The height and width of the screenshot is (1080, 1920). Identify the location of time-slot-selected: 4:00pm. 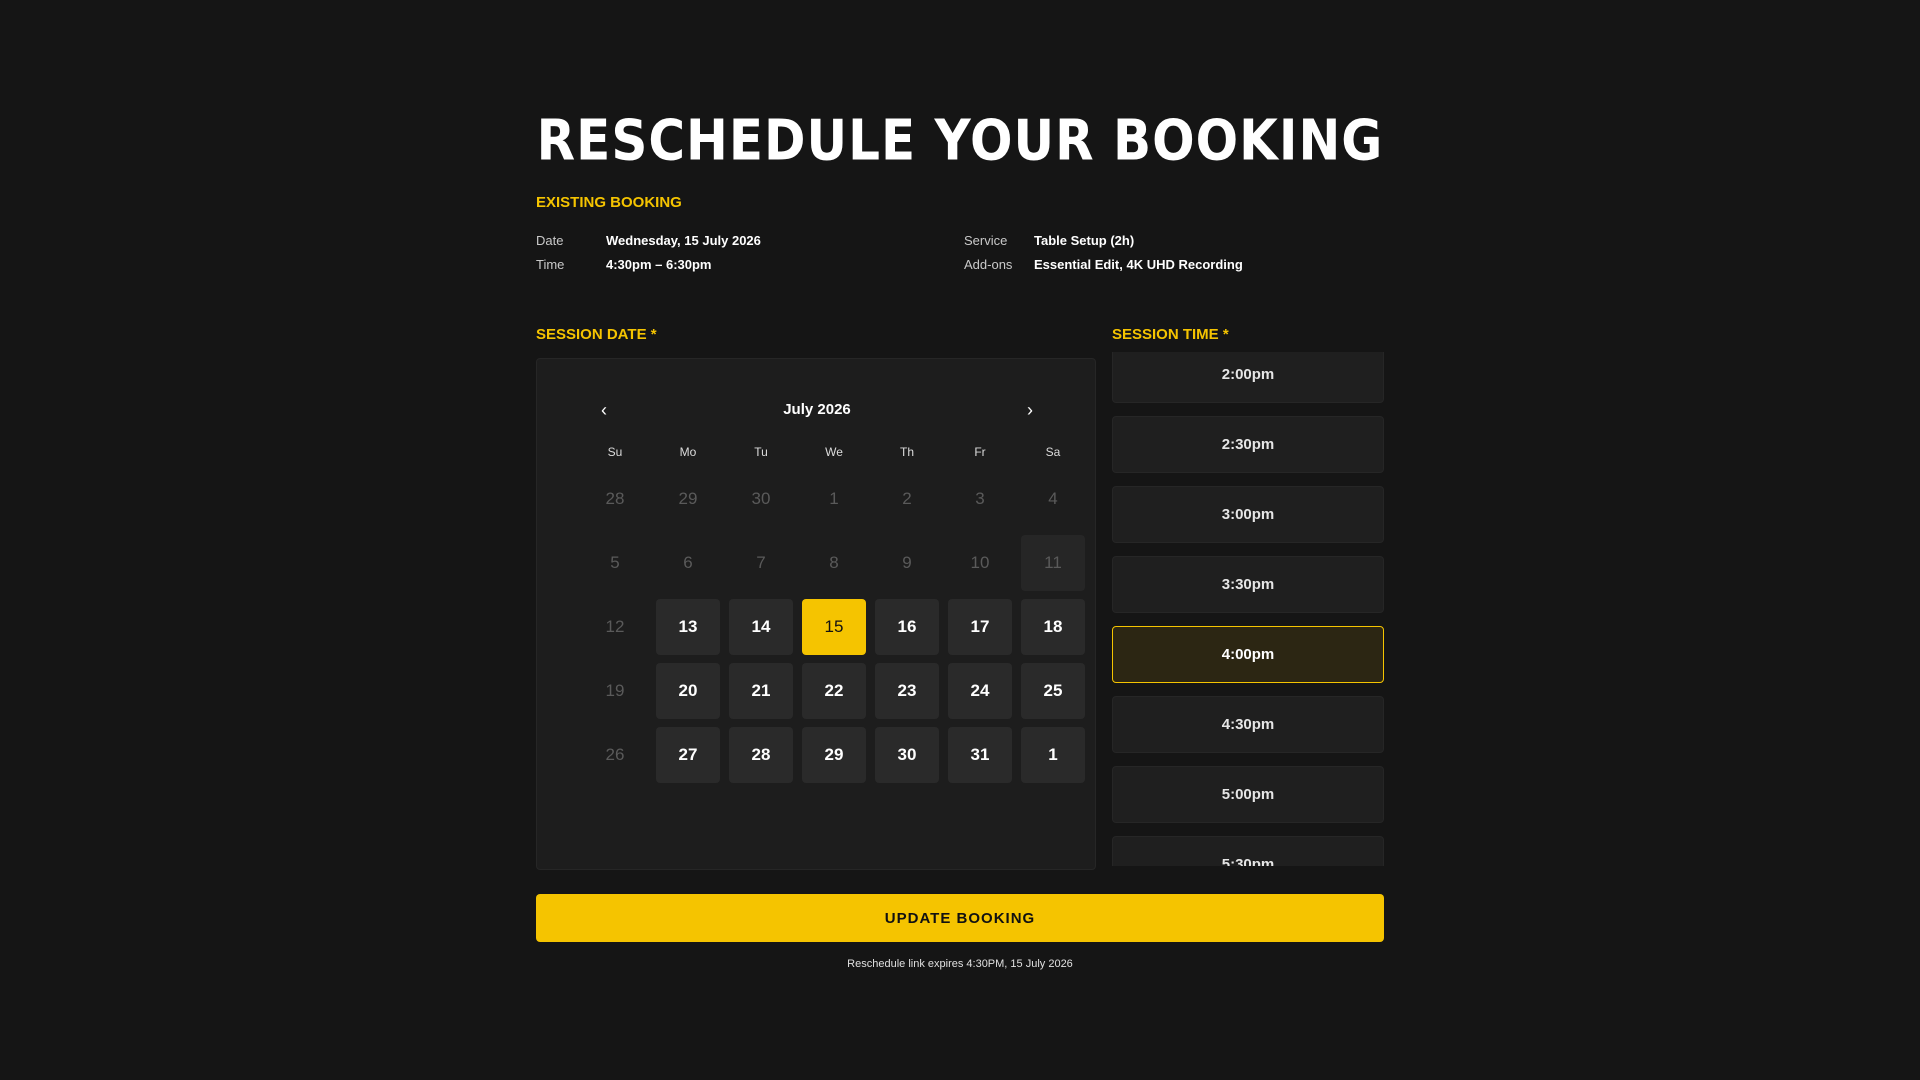
(1248, 654).